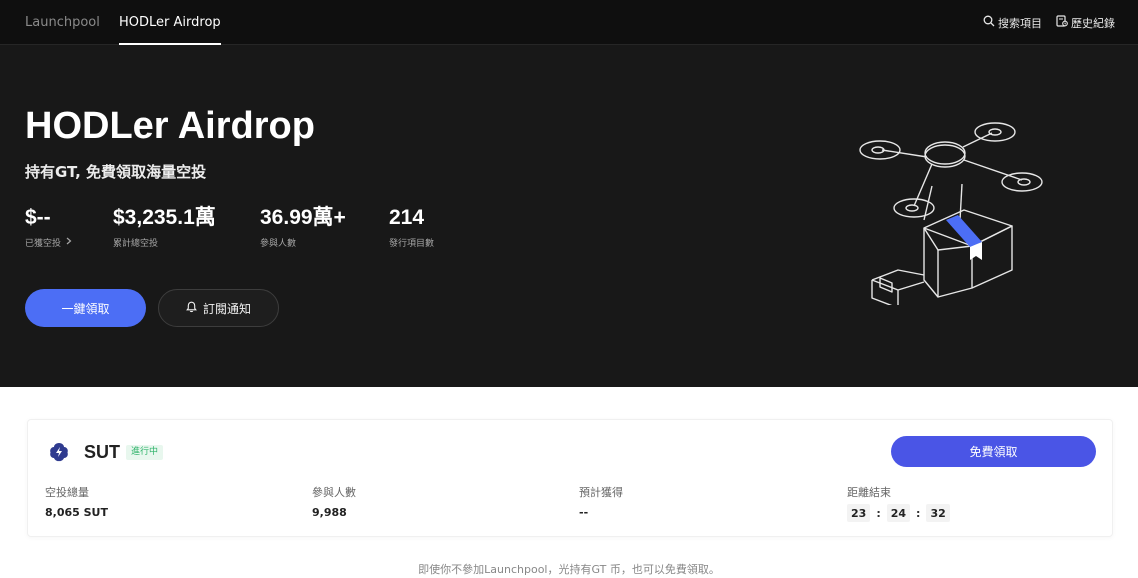 The height and width of the screenshot is (578, 1138). What do you see at coordinates (85, 308) in the screenshot?
I see `claim-all-button: 一鍵領取` at bounding box center [85, 308].